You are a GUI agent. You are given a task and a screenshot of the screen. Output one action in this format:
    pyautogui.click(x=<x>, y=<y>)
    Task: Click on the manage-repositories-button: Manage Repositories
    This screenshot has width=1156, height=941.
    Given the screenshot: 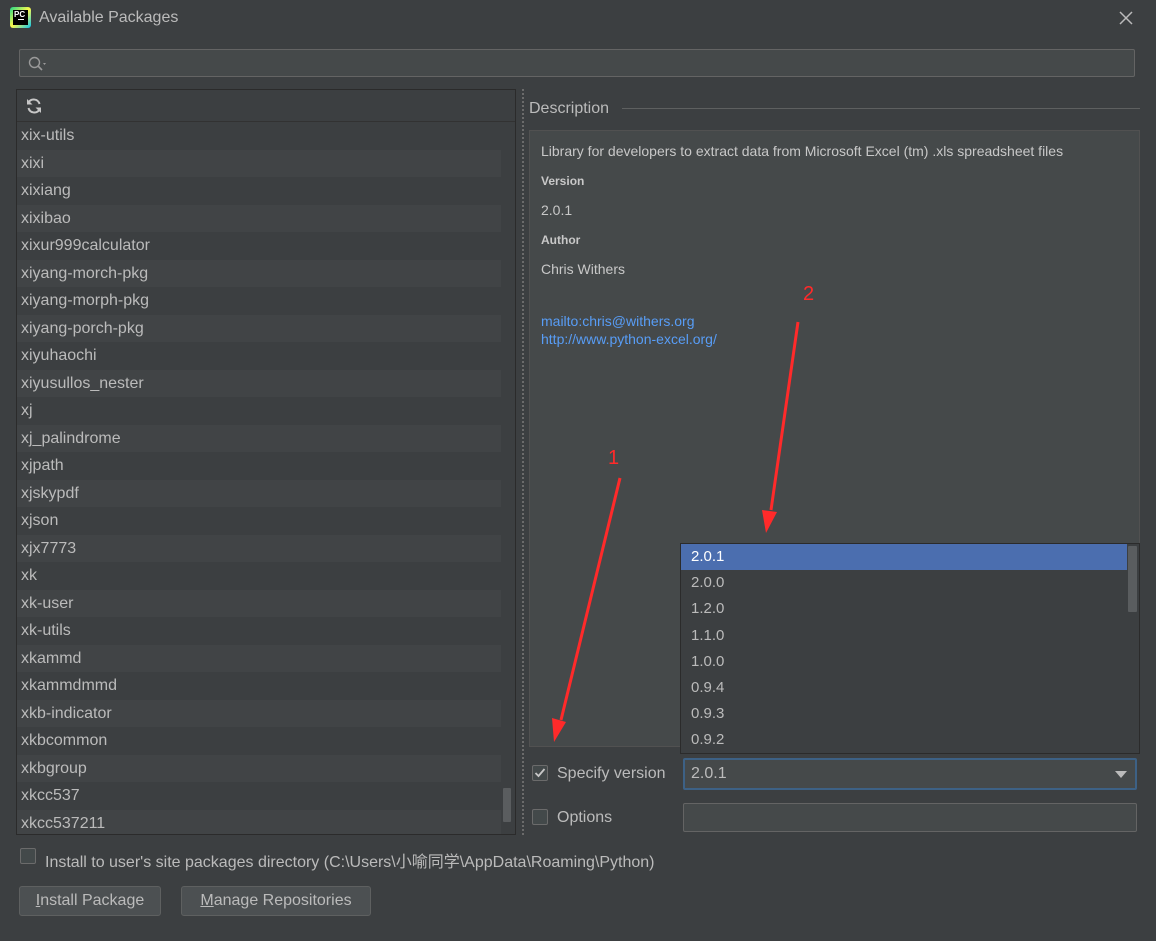 What is the action you would take?
    pyautogui.click(x=276, y=901)
    